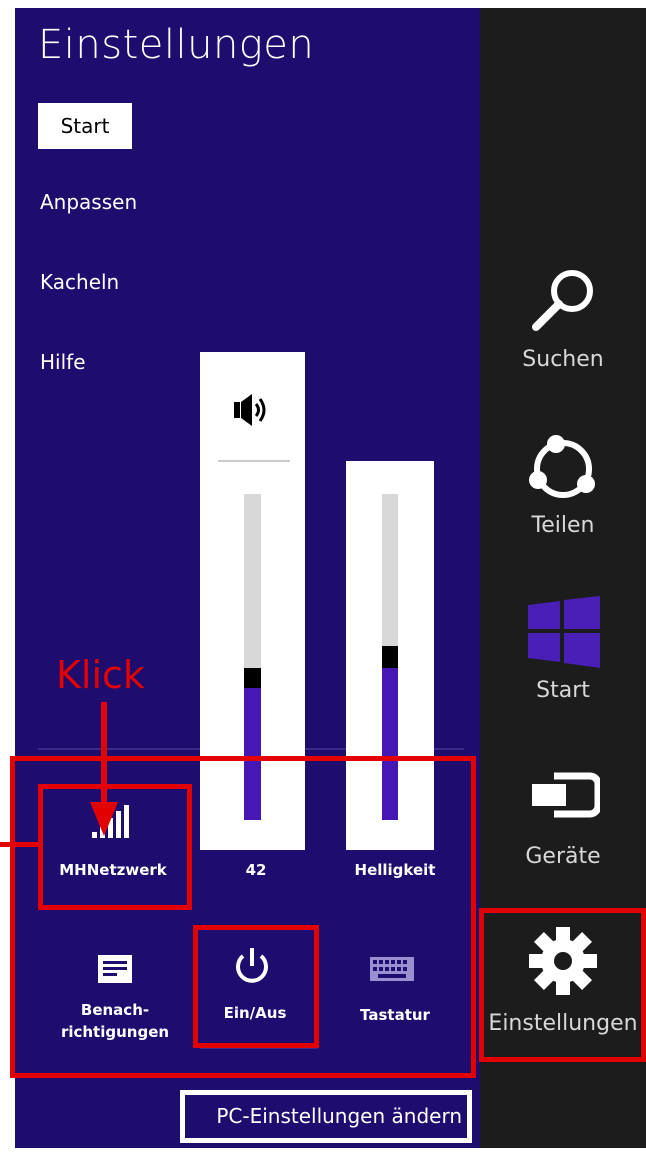 Image resolution: width=646 pixels, height=1173 pixels. Describe the element at coordinates (563, 525) in the screenshot. I see `charm-share-label: Teilen` at that location.